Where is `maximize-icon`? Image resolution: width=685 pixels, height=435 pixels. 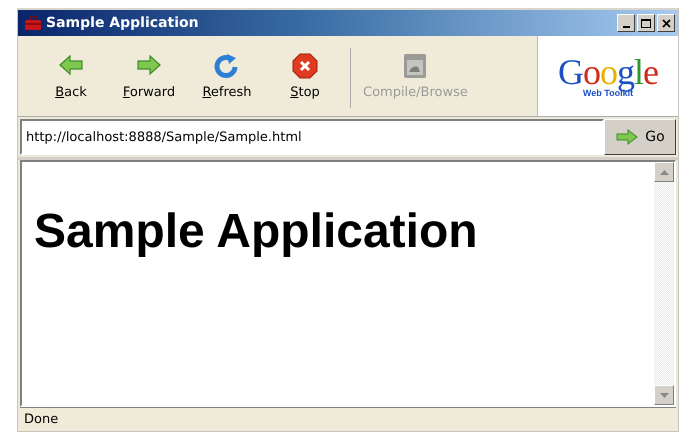 maximize-icon is located at coordinates (646, 23).